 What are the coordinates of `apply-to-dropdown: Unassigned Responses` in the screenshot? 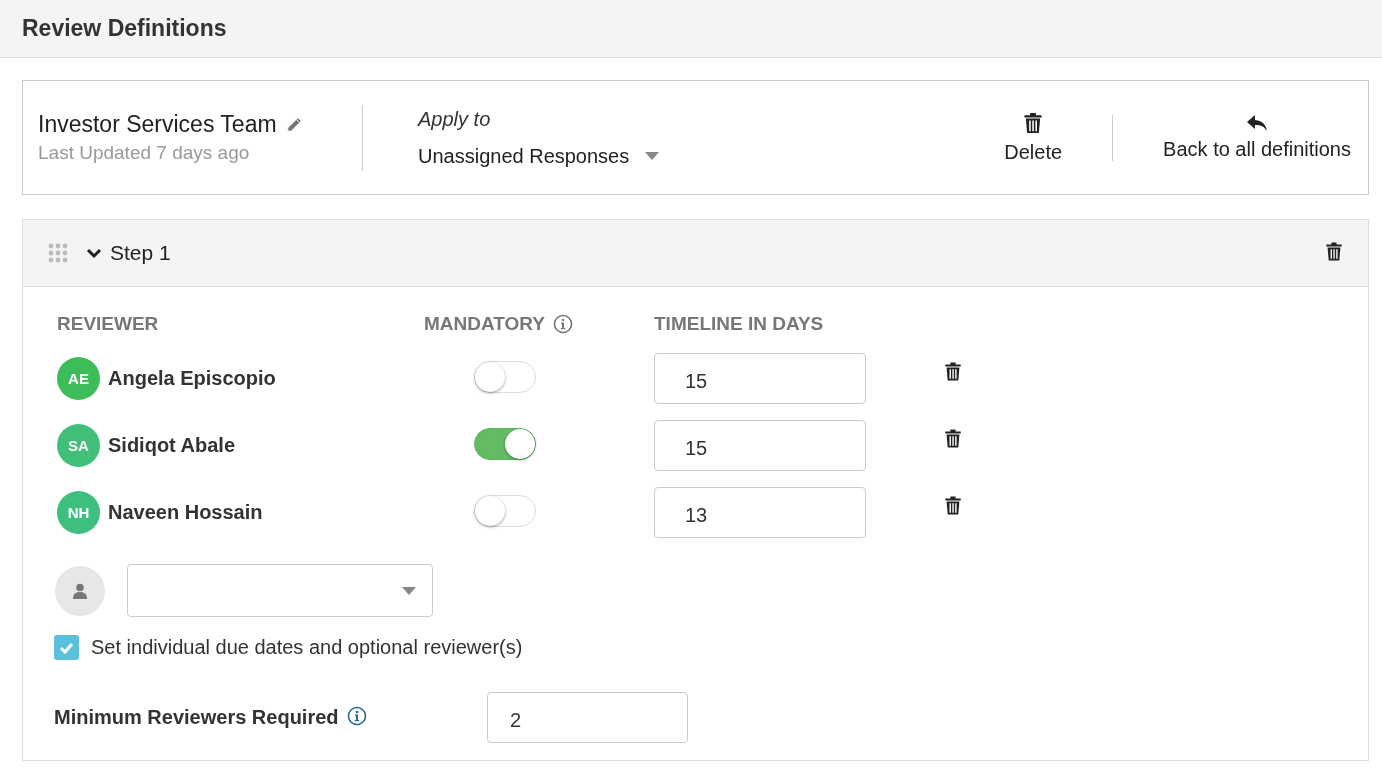 It's located at (539, 156).